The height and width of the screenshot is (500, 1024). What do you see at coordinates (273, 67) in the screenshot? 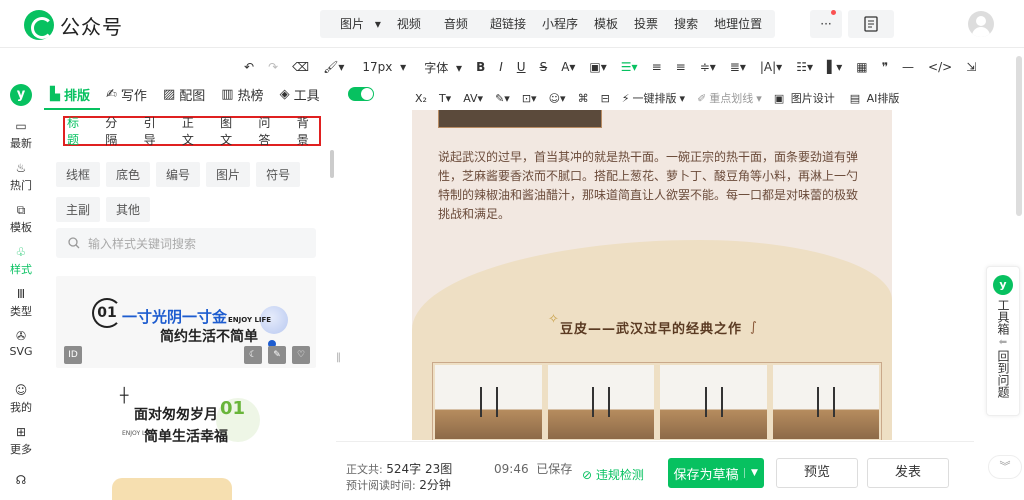
I see `redo-icon: ↷` at bounding box center [273, 67].